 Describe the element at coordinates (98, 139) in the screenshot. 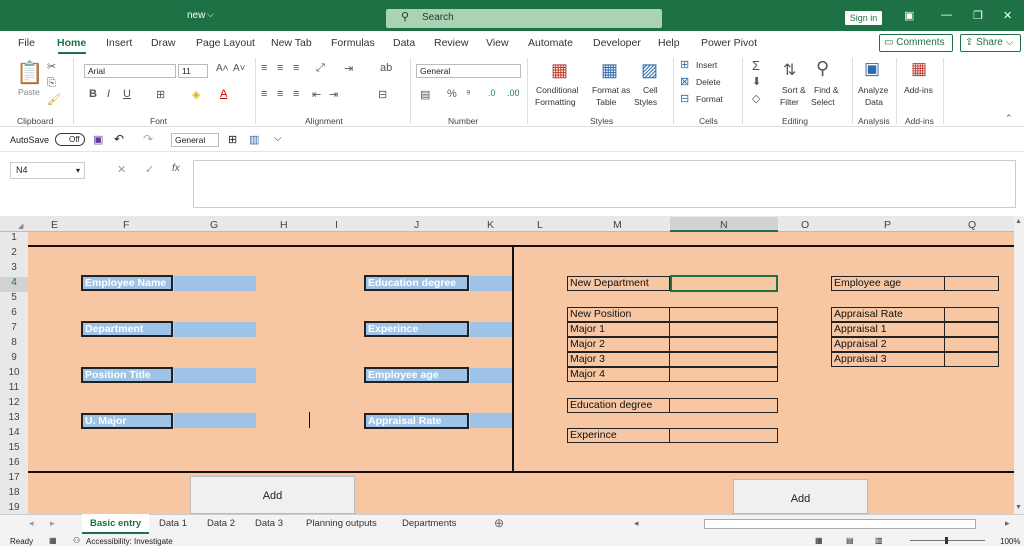

I see `save-icon: ▣` at that location.